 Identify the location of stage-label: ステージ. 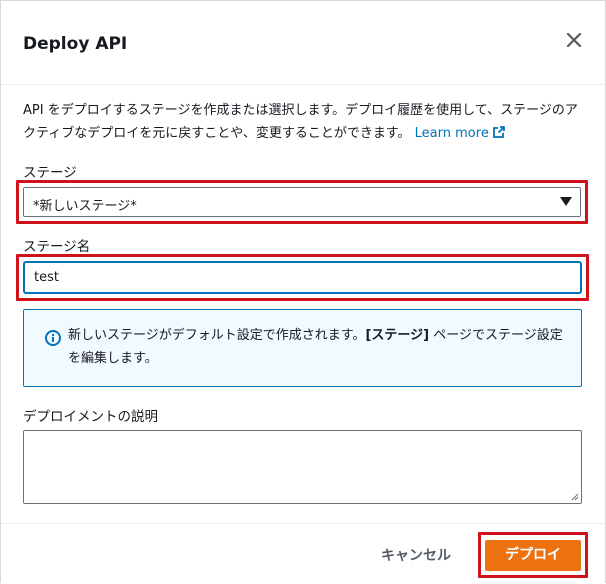
(50, 173).